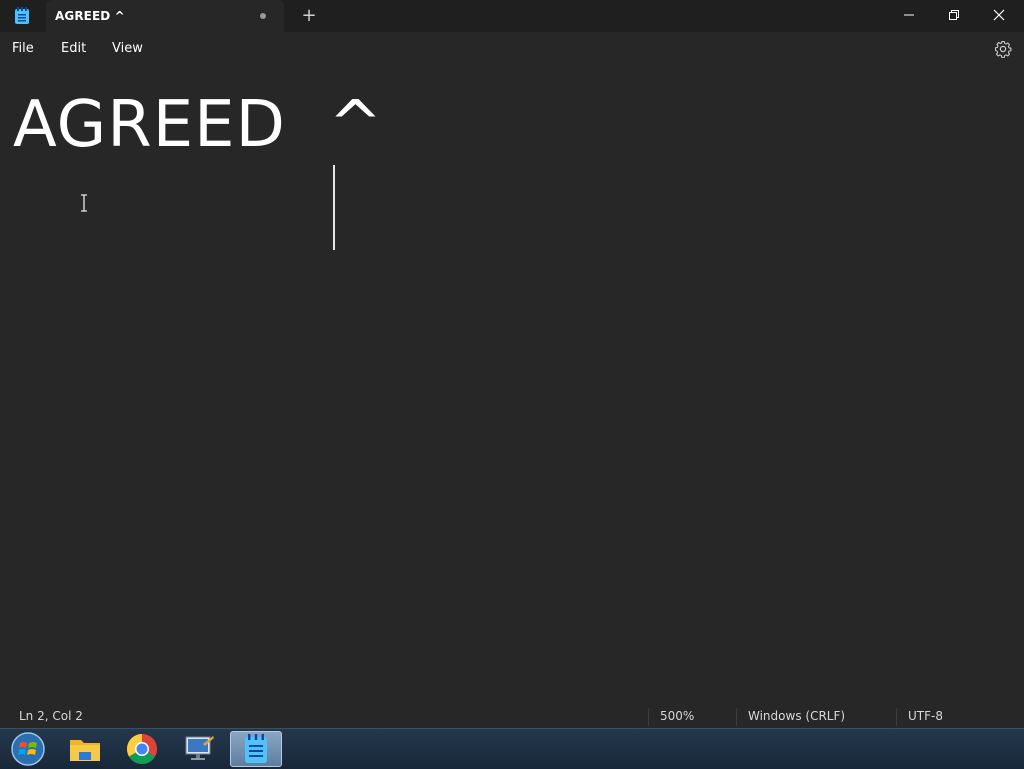  Describe the element at coordinates (925, 716) in the screenshot. I see `encoding: UTF-8` at that location.